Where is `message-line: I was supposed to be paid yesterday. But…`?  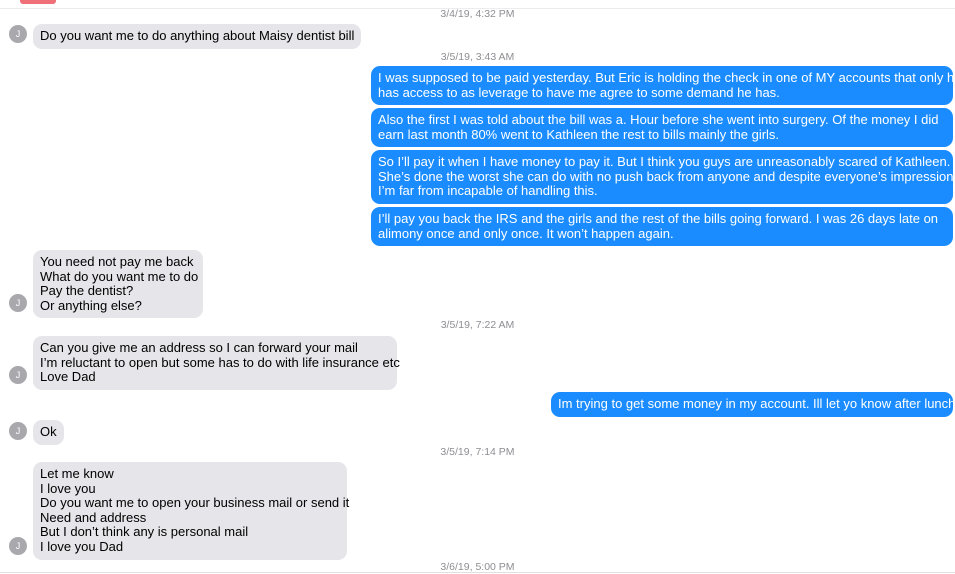 message-line: I was supposed to be paid yesterday. But… is located at coordinates (666, 77).